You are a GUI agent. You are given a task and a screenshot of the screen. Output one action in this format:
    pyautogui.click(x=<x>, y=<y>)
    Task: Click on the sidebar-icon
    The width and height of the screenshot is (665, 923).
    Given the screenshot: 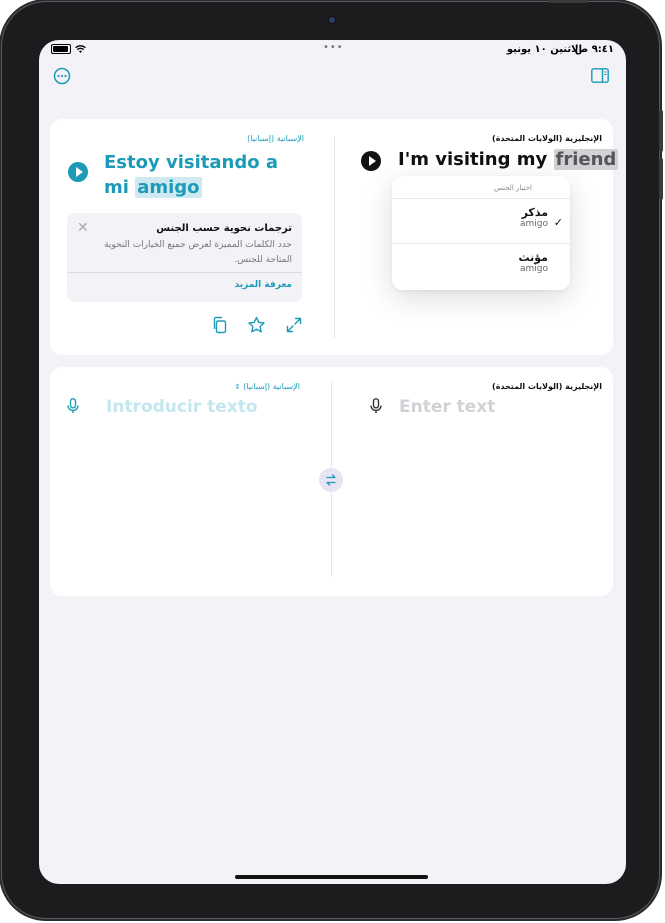 What is the action you would take?
    pyautogui.click(x=600, y=75)
    